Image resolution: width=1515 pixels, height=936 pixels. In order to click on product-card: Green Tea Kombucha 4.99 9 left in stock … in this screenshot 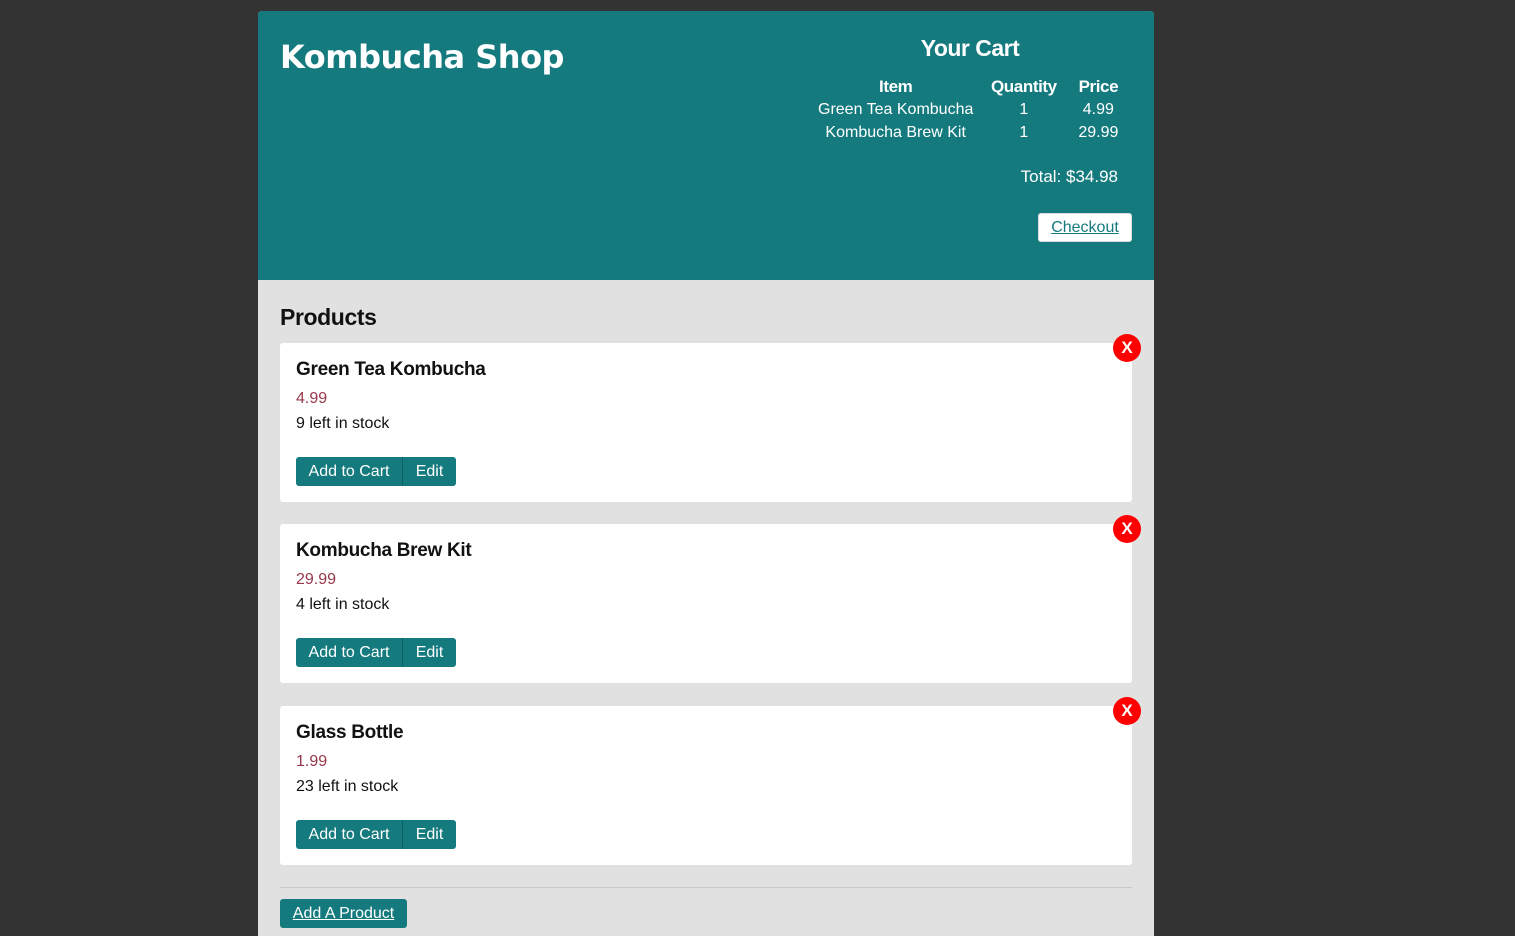, I will do `click(710, 418)`.